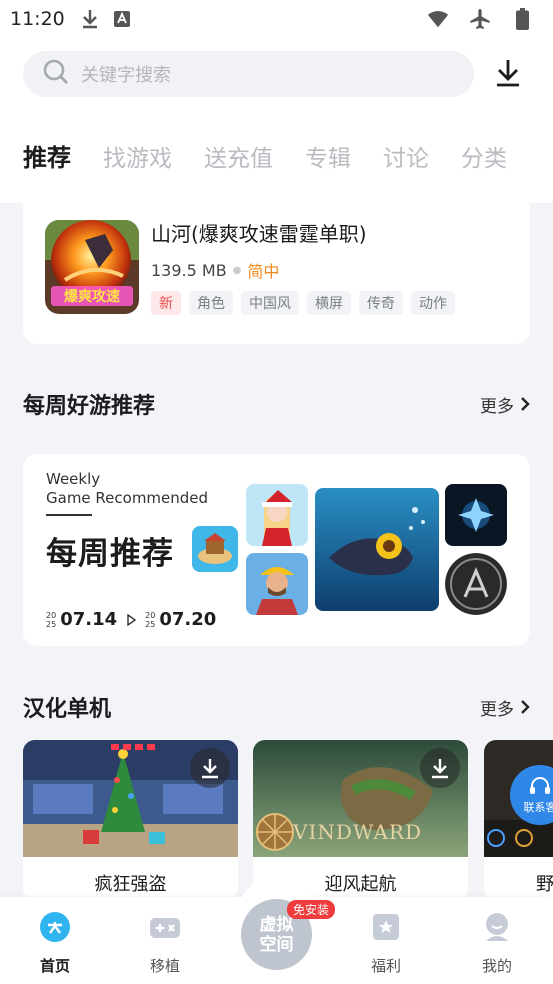 This screenshot has height=984, width=553. I want to click on search-icon, so click(56, 74).